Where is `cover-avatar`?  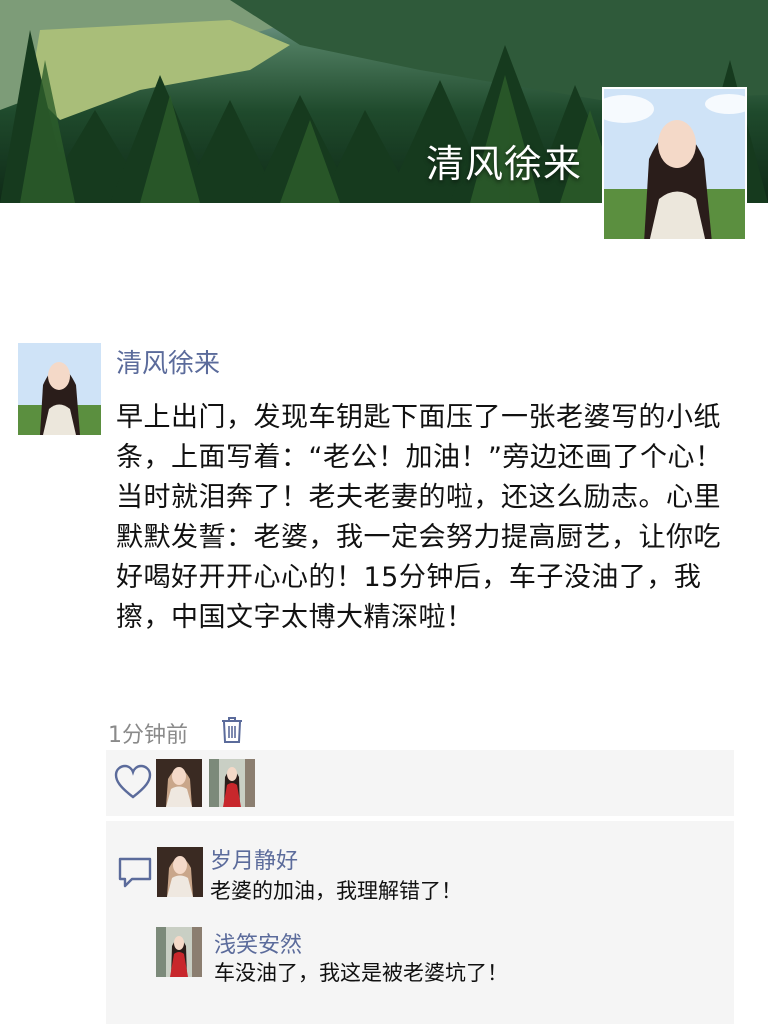 cover-avatar is located at coordinates (674, 164).